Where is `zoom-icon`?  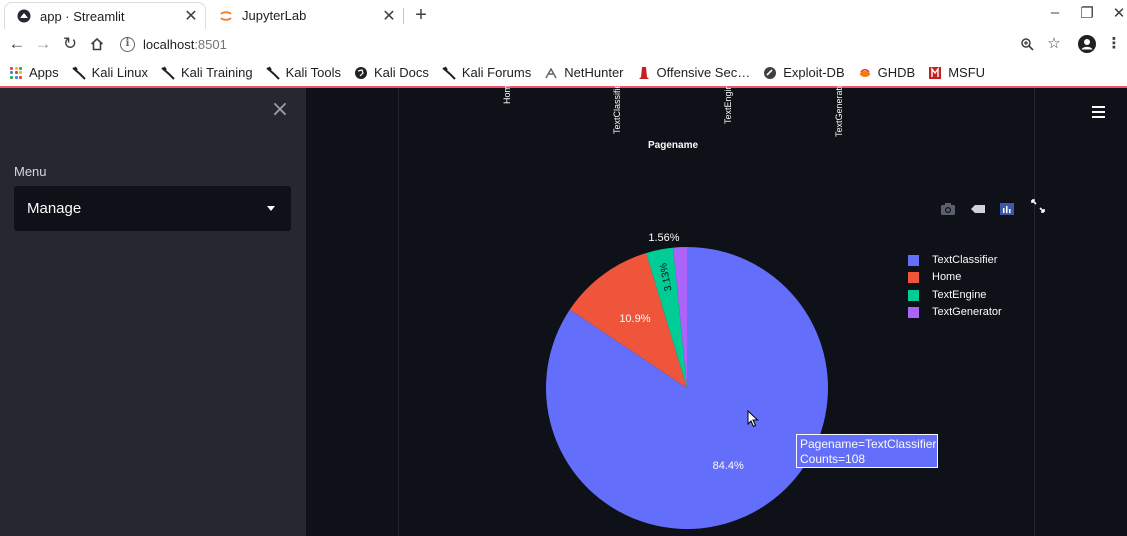
zoom-icon is located at coordinates (1027, 44).